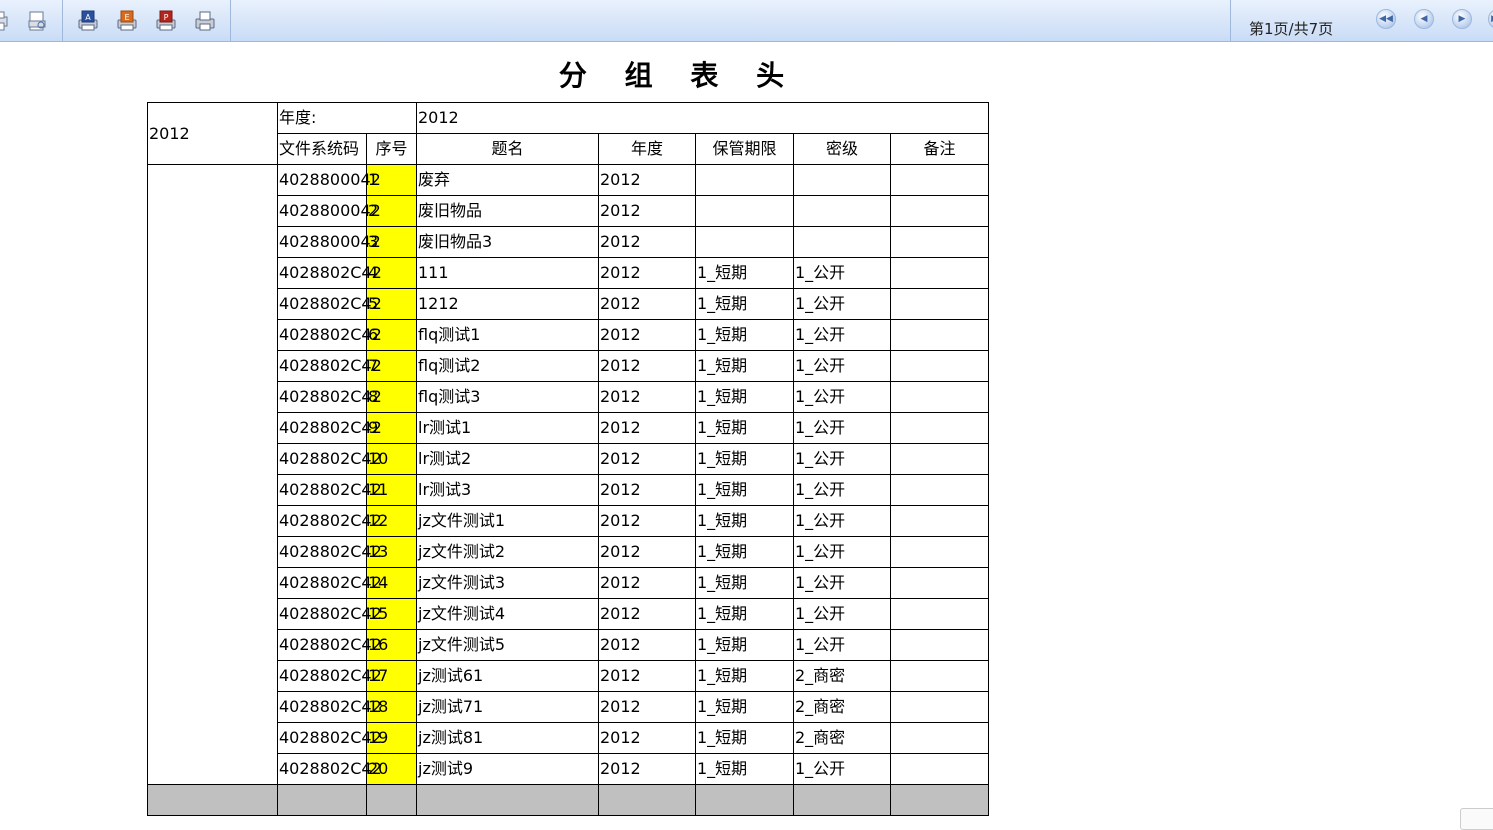  I want to click on header-level: 密级, so click(842, 149).